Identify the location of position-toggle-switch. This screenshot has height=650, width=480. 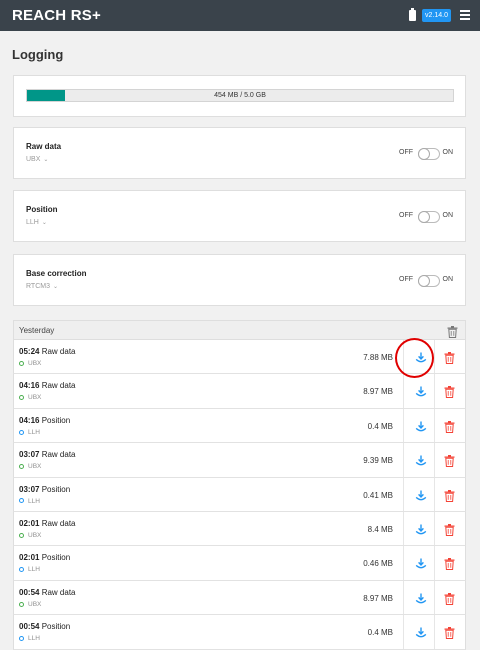
(429, 217).